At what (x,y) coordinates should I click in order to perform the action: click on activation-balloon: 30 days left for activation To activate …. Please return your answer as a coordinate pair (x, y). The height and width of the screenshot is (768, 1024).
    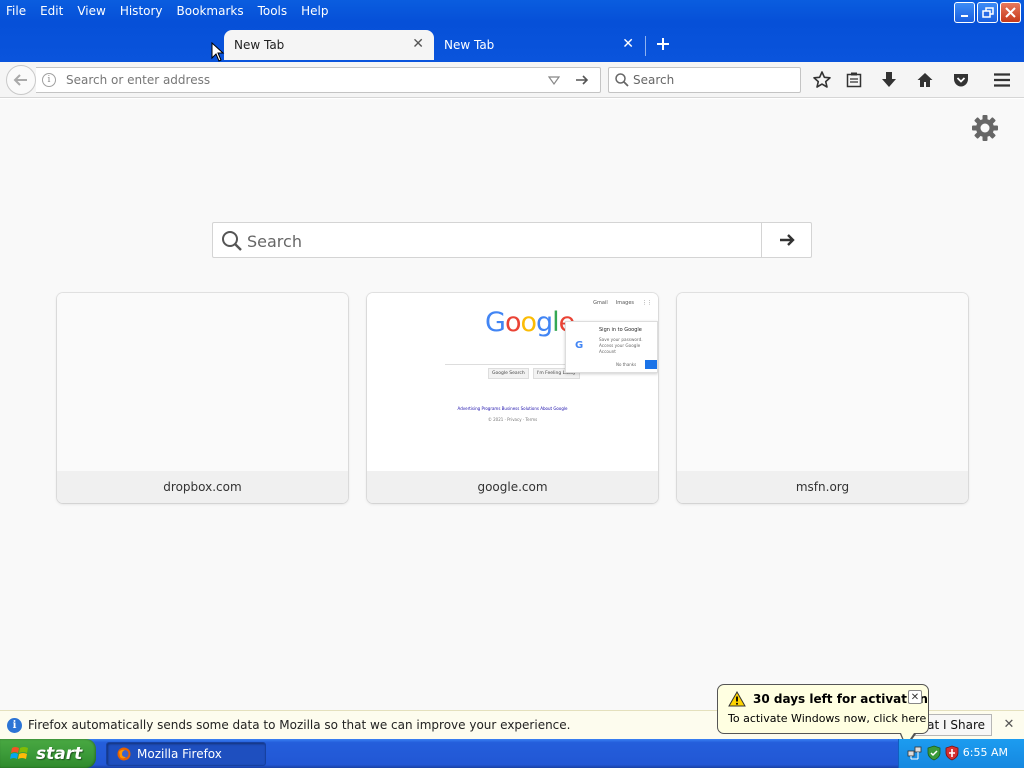
    Looking at the image, I should click on (823, 716).